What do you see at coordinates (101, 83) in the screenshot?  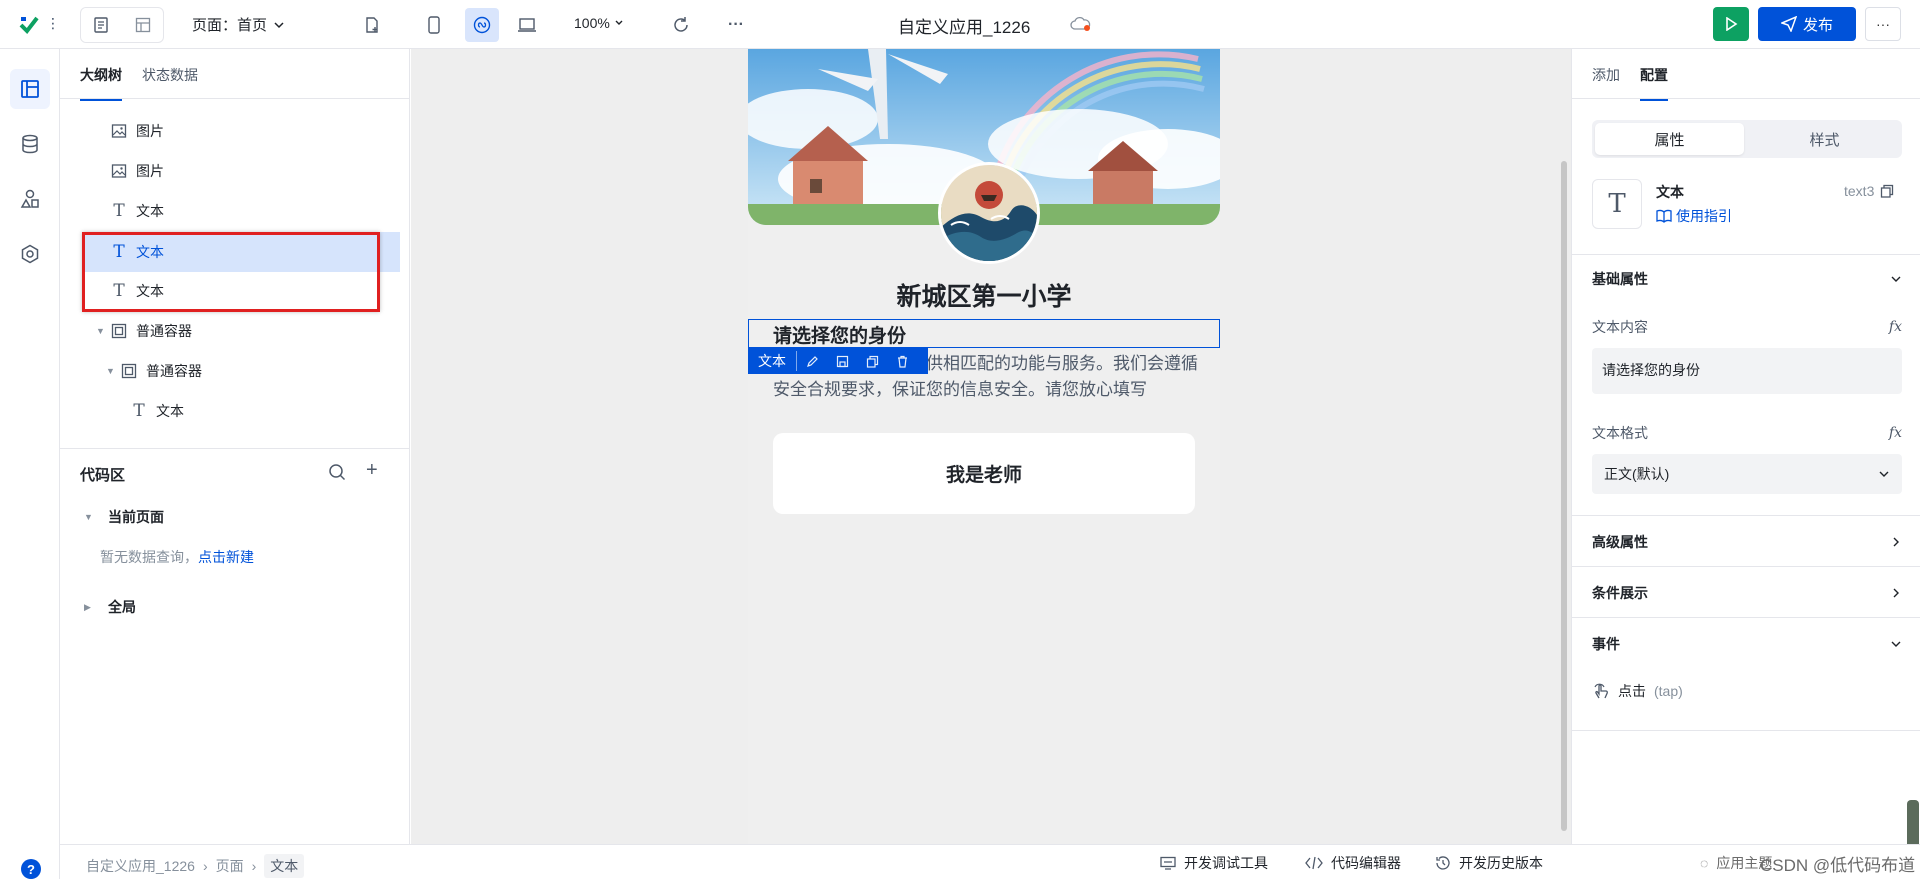 I see `tab-outline-tree: 大纲树` at bounding box center [101, 83].